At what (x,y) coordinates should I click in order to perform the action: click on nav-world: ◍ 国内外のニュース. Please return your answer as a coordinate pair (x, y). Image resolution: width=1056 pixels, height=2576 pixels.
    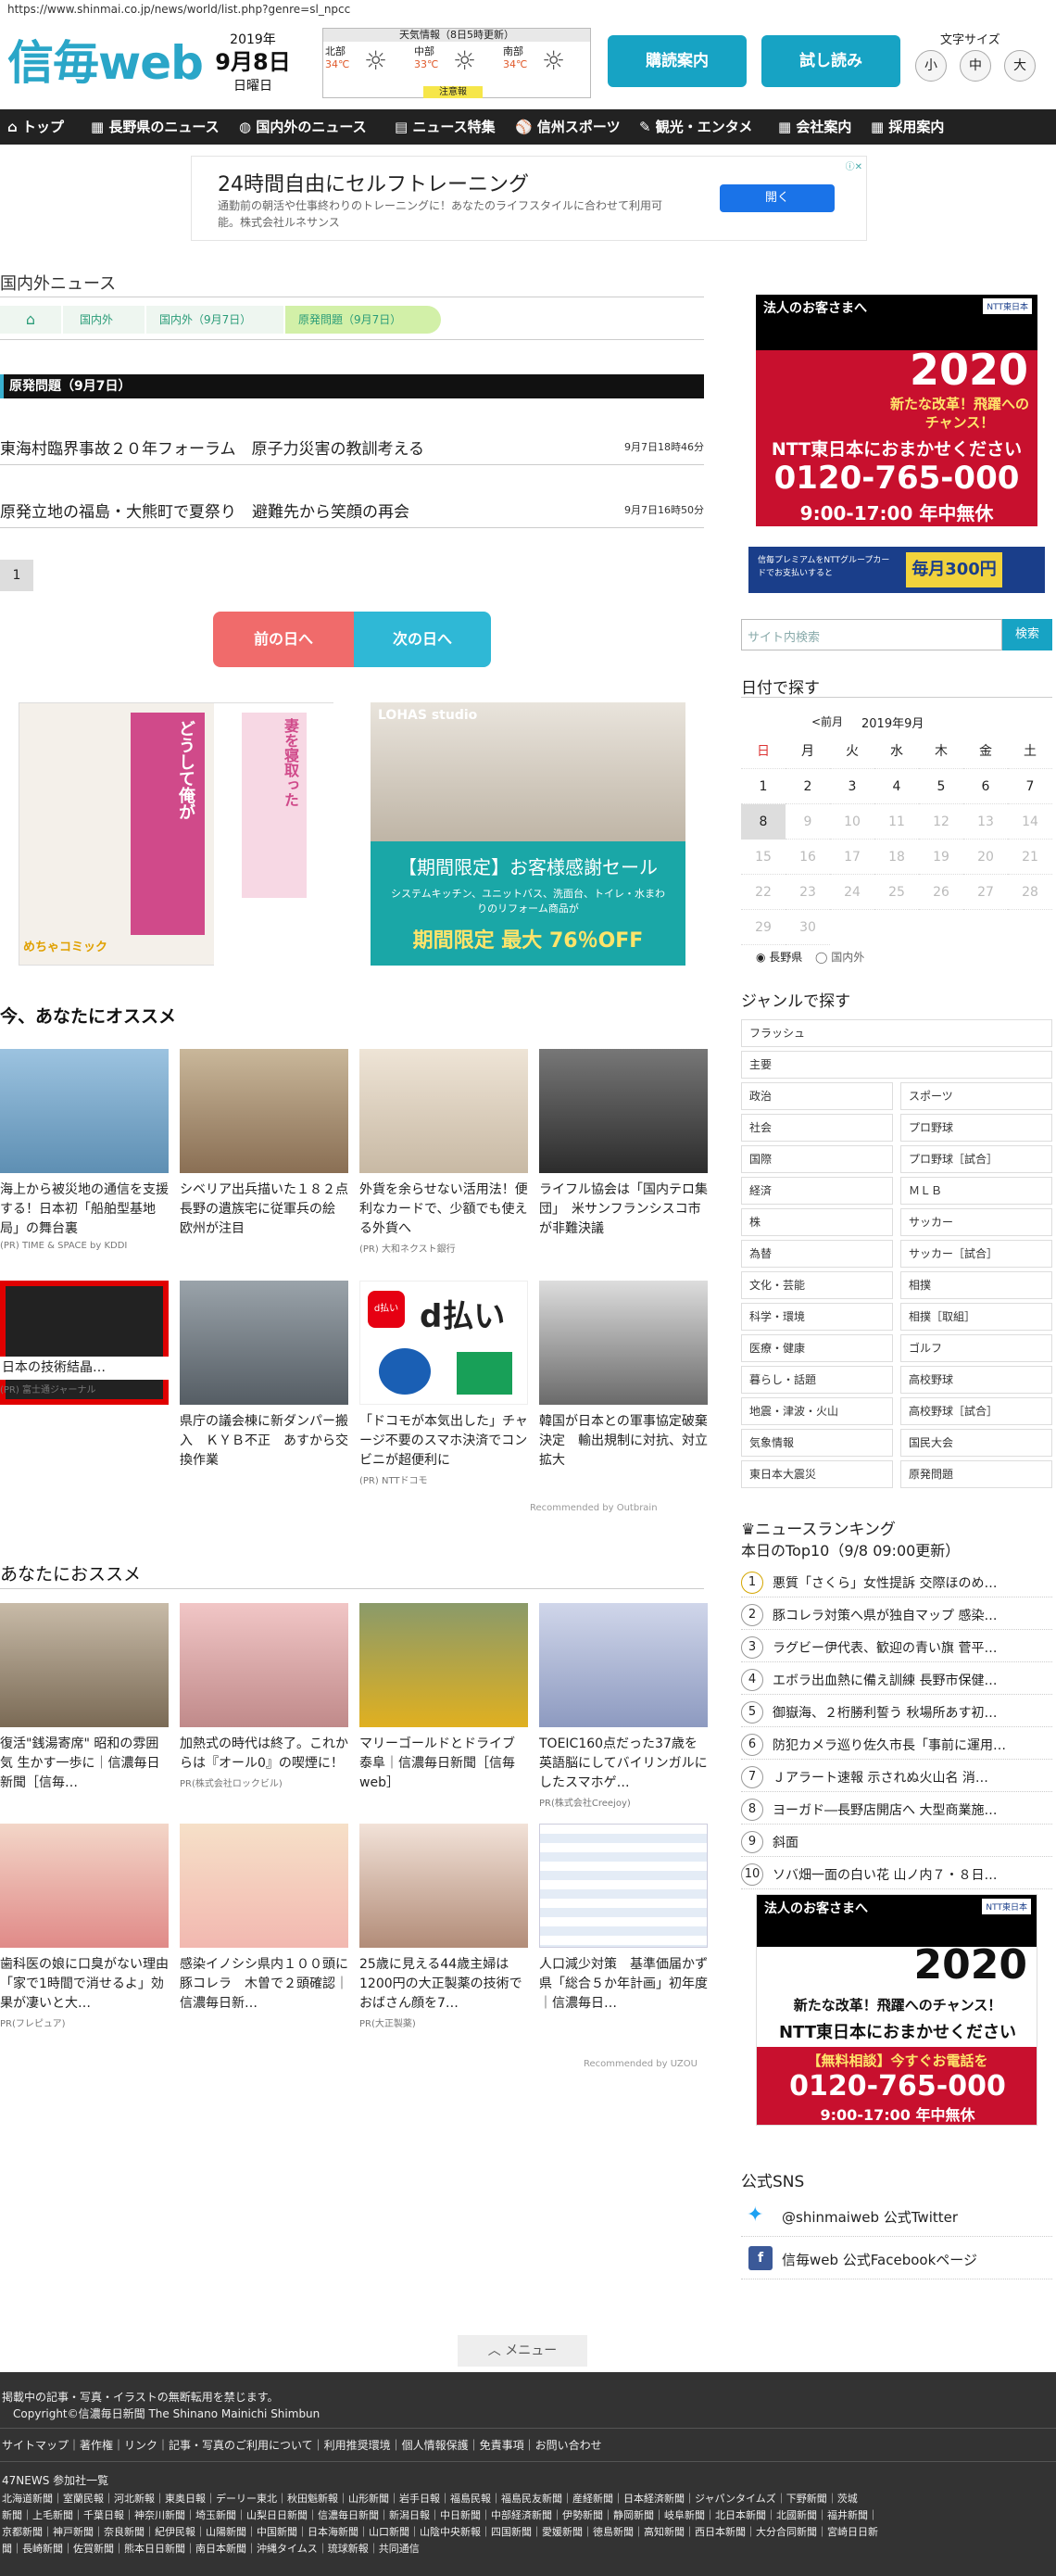
    Looking at the image, I should click on (303, 127).